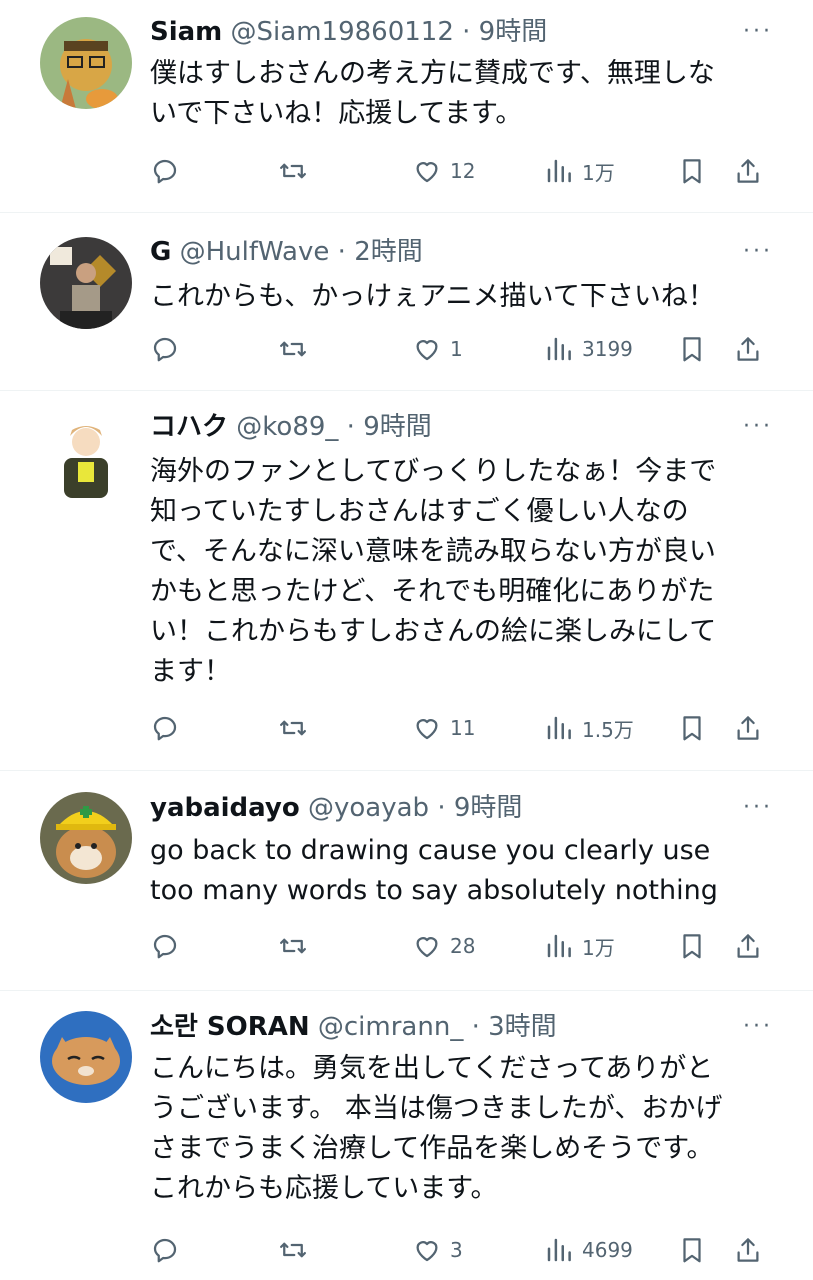  What do you see at coordinates (522, 1027) in the screenshot?
I see `timestamp: 3時間` at bounding box center [522, 1027].